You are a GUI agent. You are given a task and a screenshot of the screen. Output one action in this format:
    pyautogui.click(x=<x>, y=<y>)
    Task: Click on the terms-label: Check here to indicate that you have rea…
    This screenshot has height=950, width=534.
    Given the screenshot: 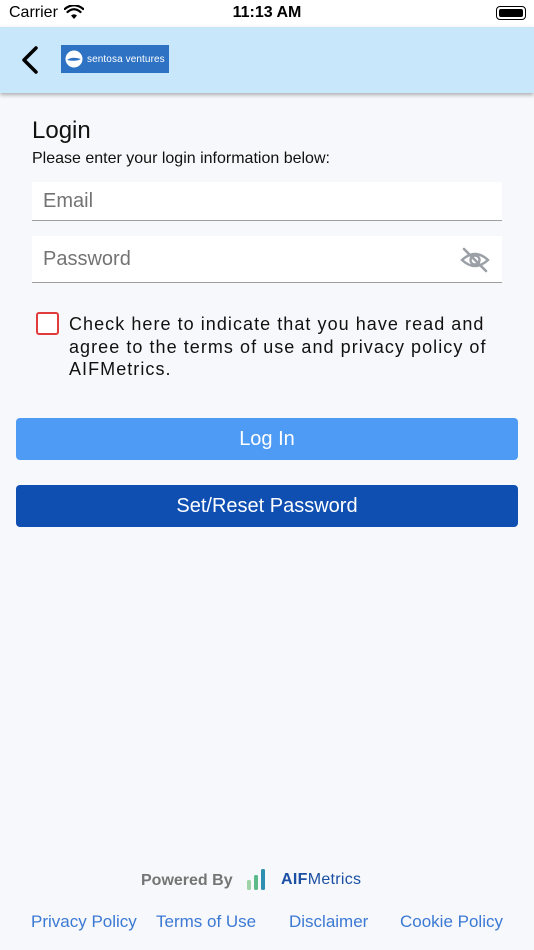 What is the action you would take?
    pyautogui.click(x=278, y=346)
    